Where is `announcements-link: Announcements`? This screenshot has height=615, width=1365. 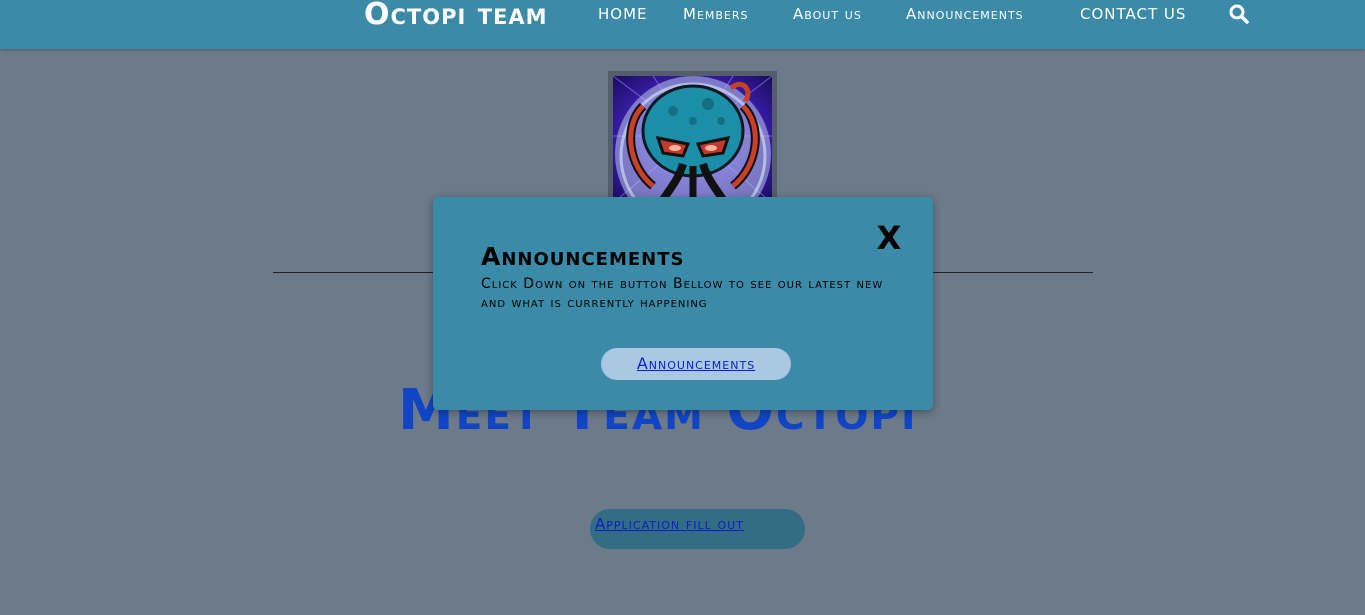 announcements-link: Announcements is located at coordinates (696, 364).